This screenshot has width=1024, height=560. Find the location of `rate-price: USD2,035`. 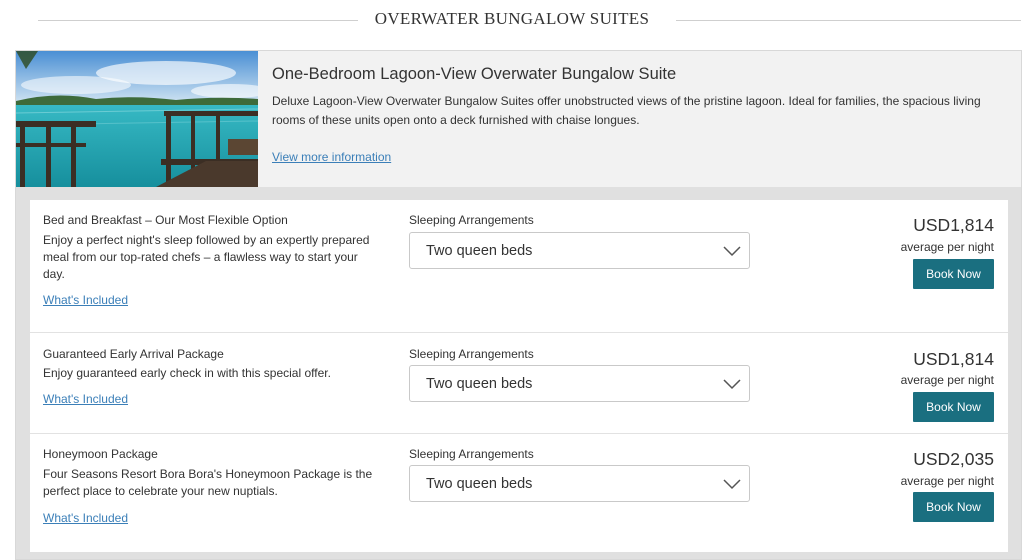

rate-price: USD2,035 is located at coordinates (953, 459).